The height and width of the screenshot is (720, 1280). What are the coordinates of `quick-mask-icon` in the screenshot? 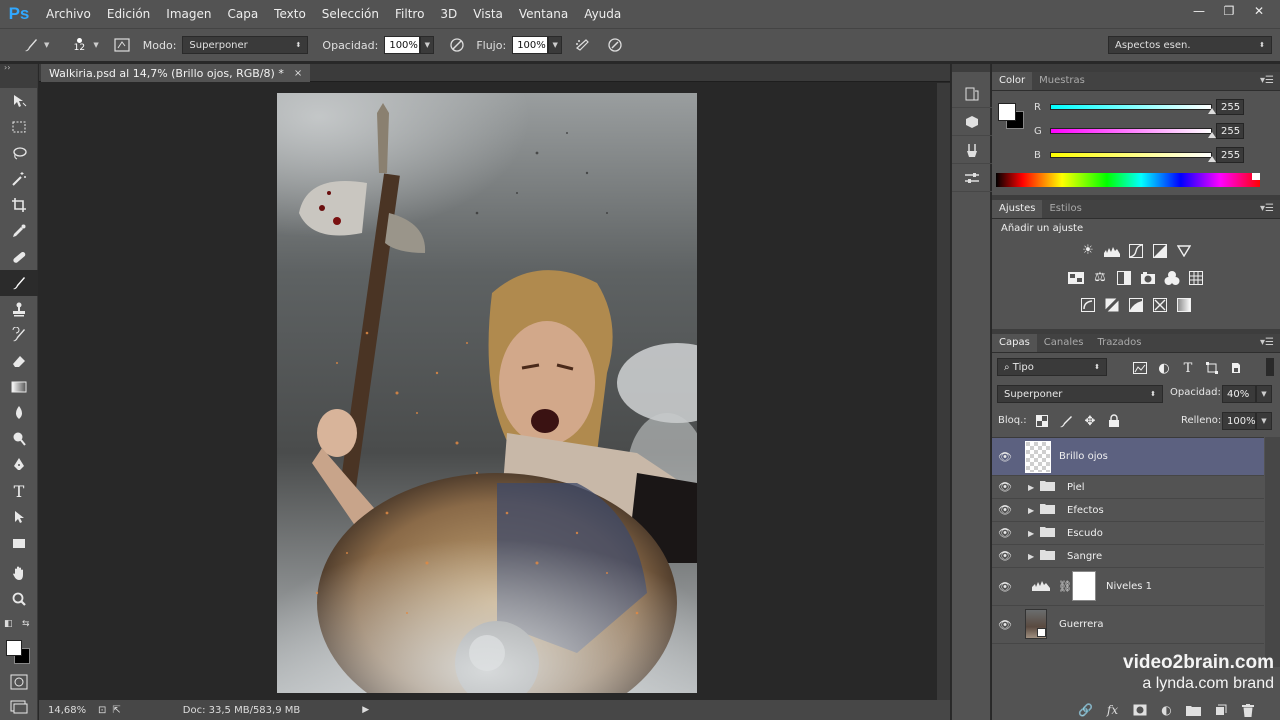 It's located at (19, 682).